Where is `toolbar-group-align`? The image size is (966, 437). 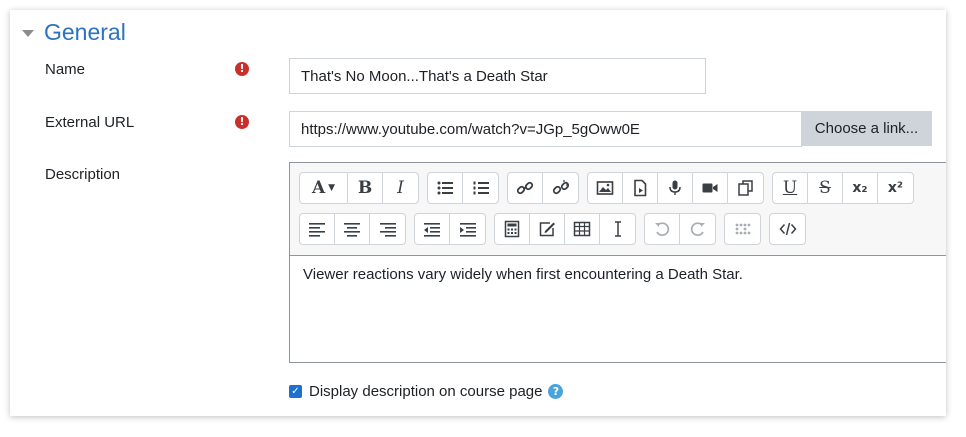 toolbar-group-align is located at coordinates (352, 229).